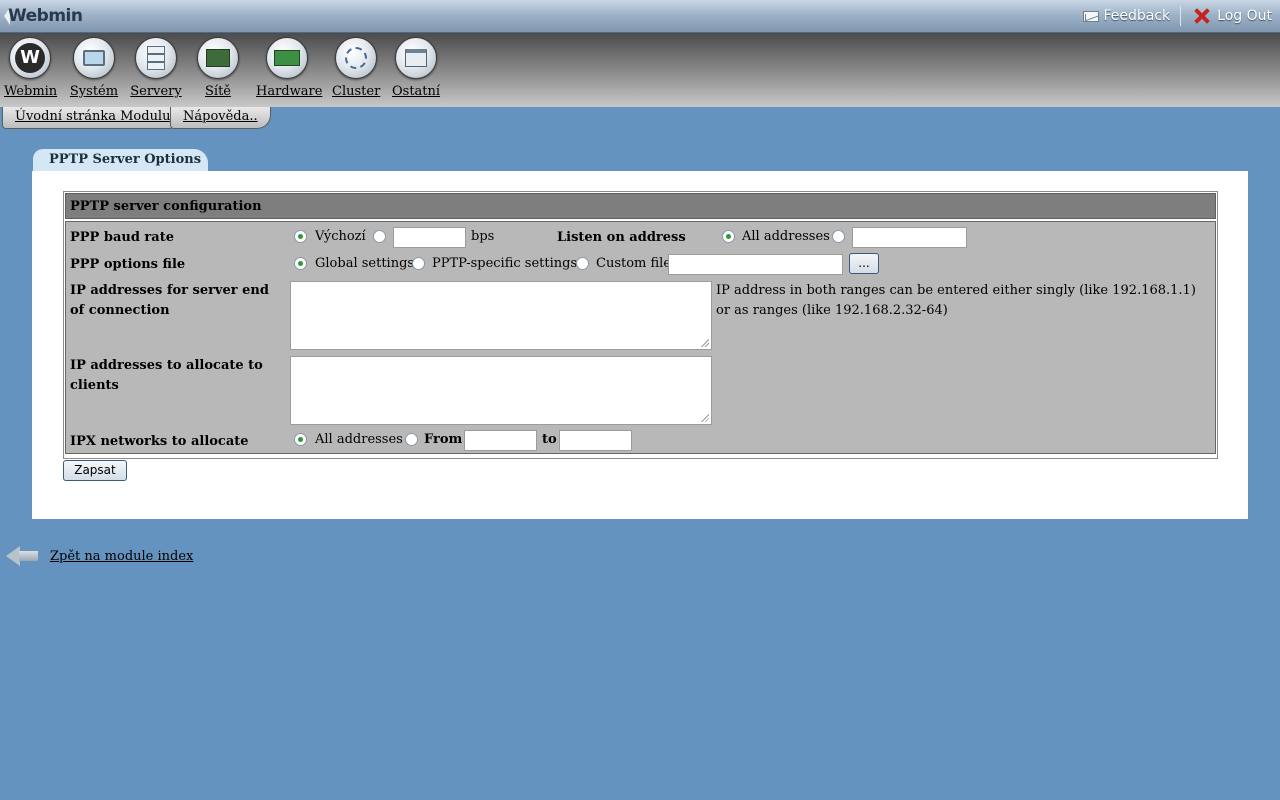 This screenshot has width=1280, height=800. I want to click on category-webmin: W Webmin, so click(31, 68).